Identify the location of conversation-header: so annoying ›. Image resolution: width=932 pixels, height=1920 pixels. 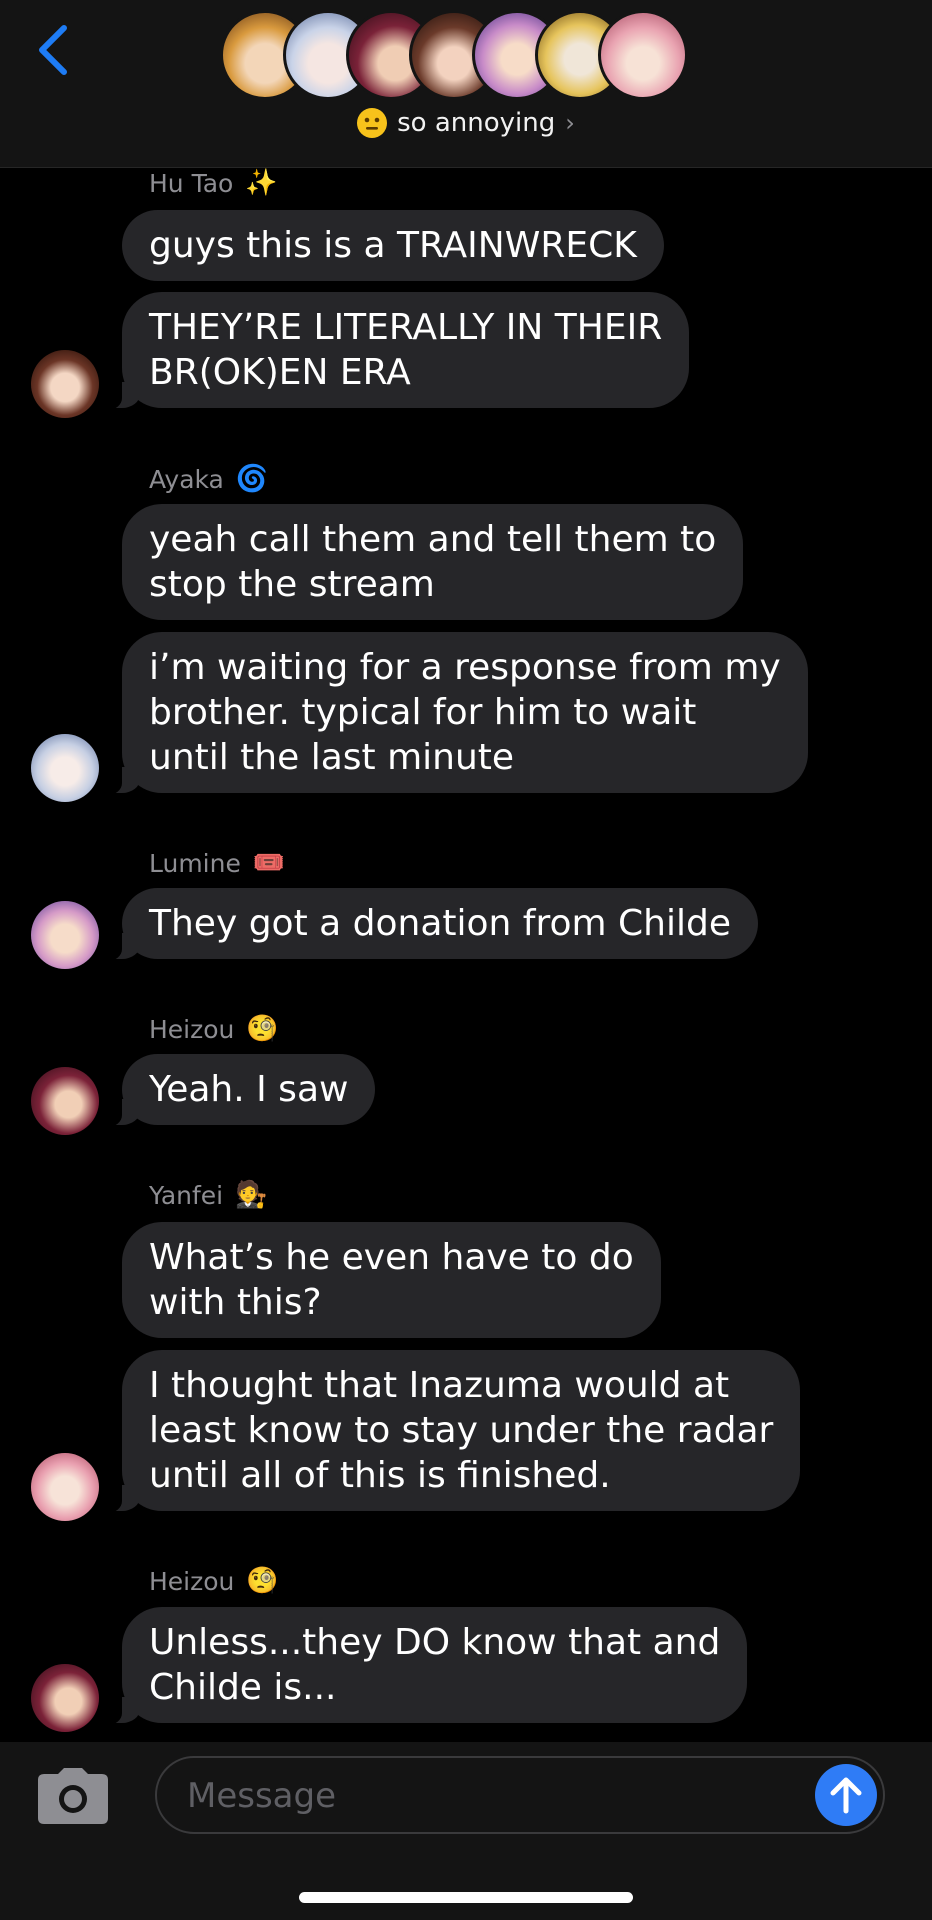
(466, 84).